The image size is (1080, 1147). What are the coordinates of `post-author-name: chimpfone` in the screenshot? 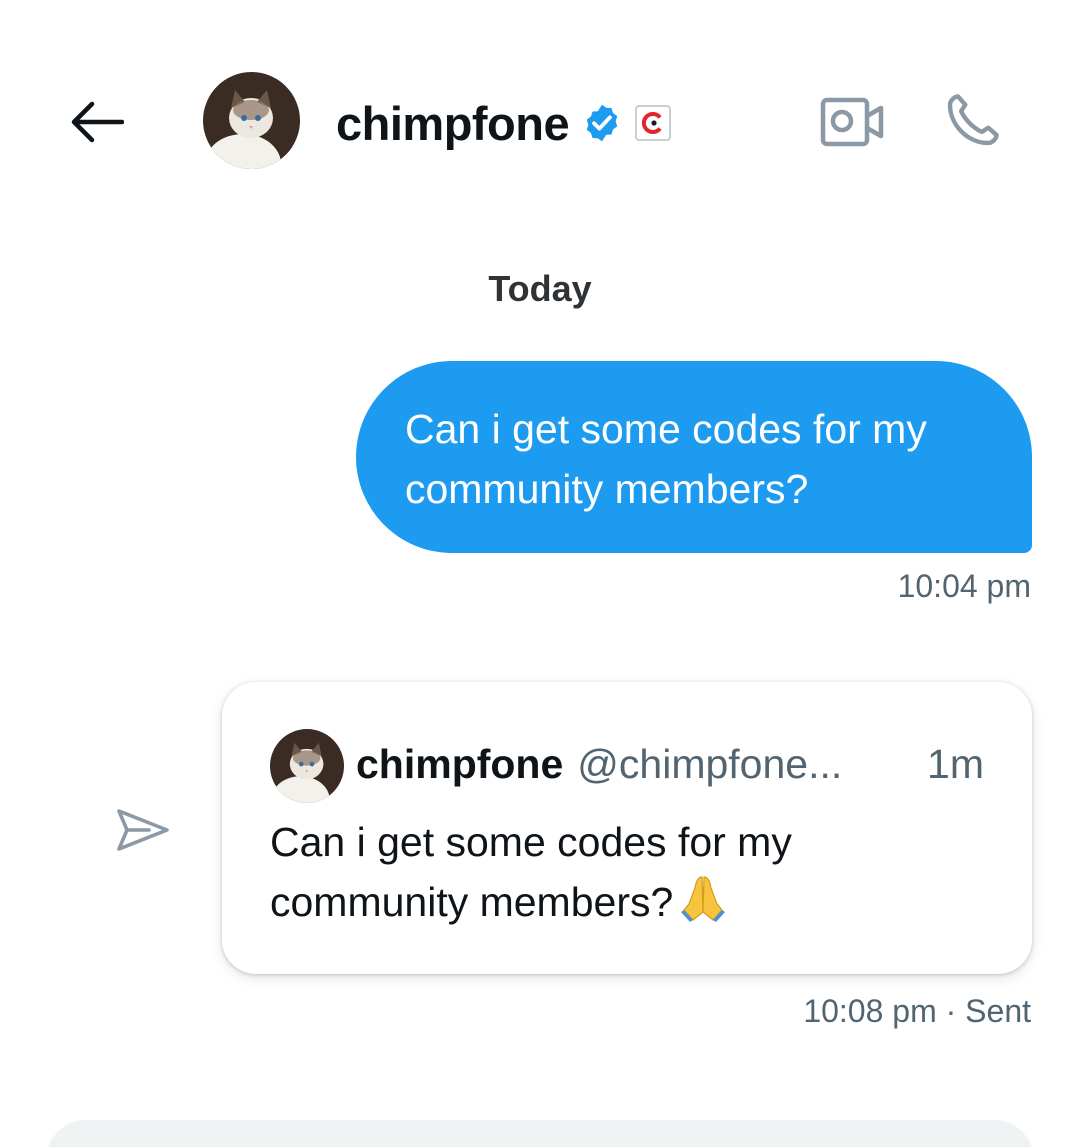 It's located at (459, 764).